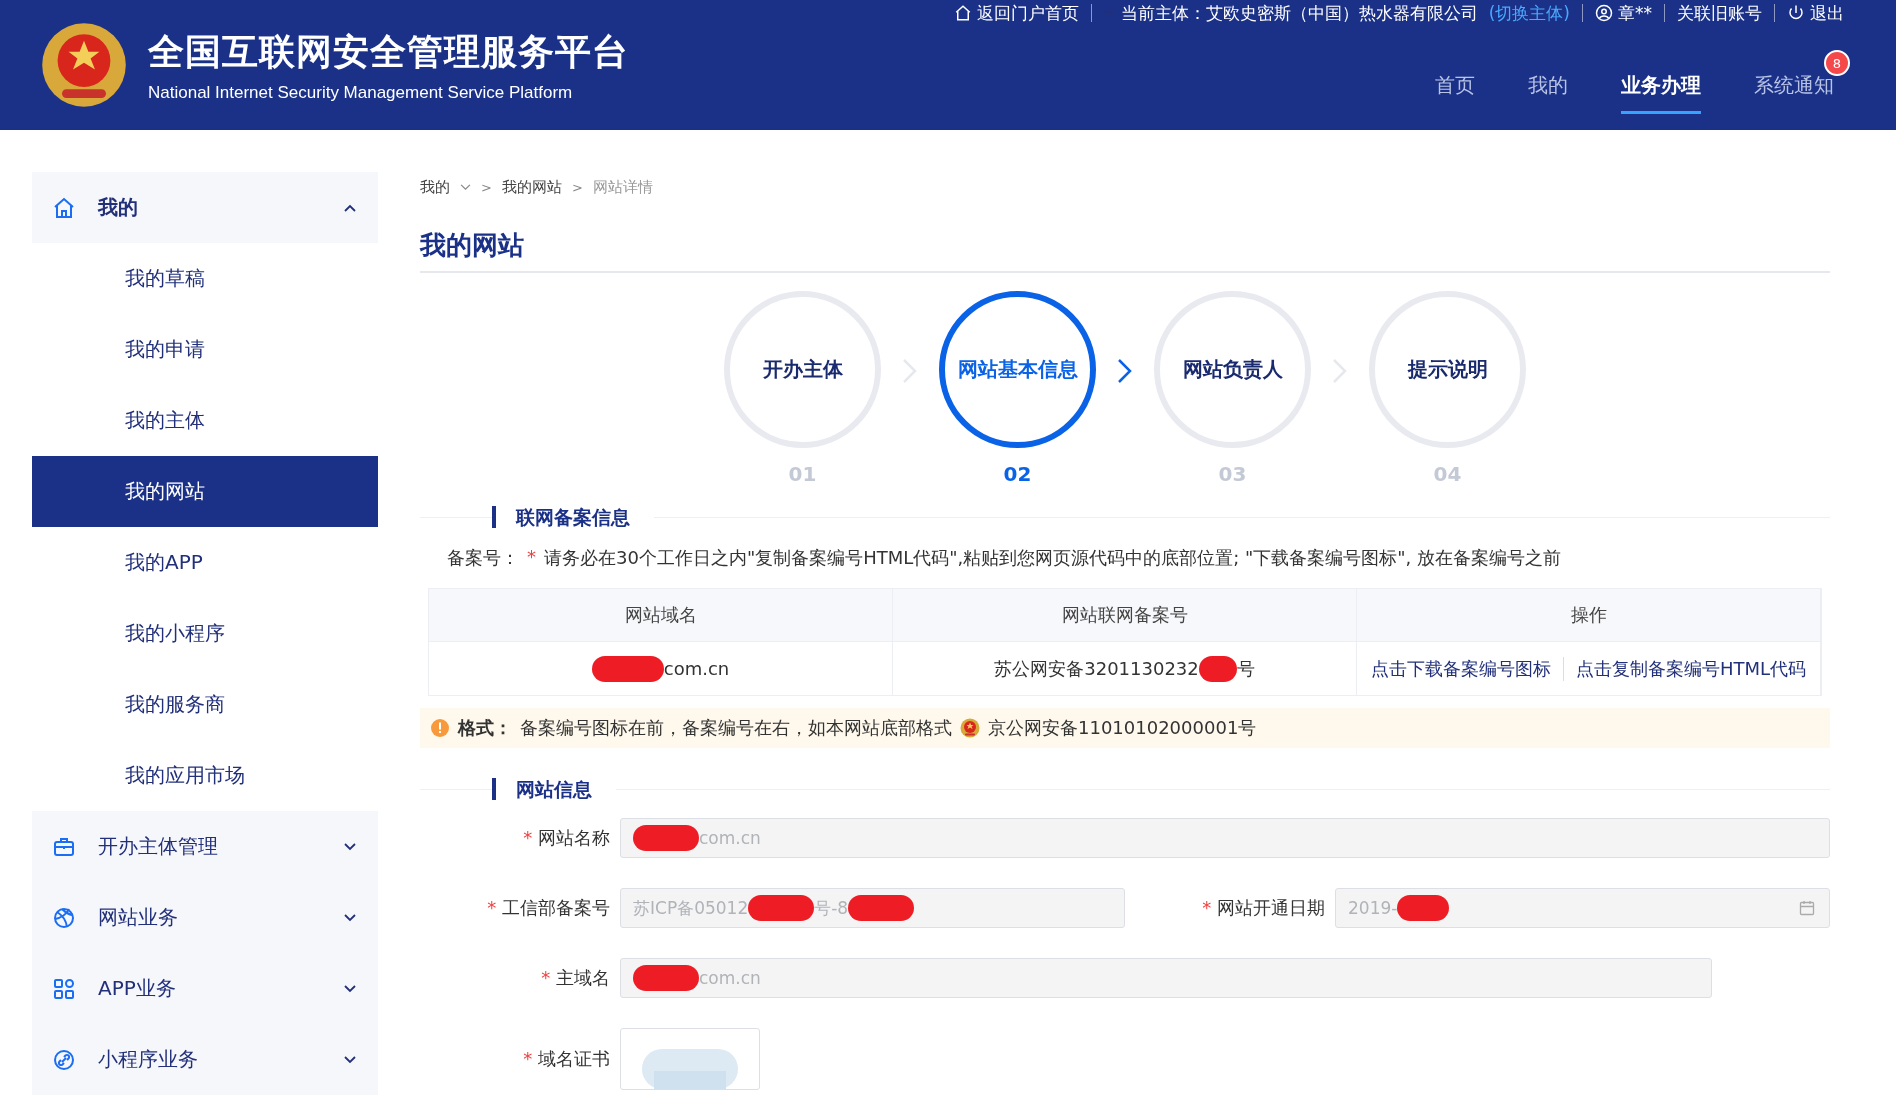 This screenshot has height=1104, width=1896. I want to click on certificate-thumbnail, so click(690, 1059).